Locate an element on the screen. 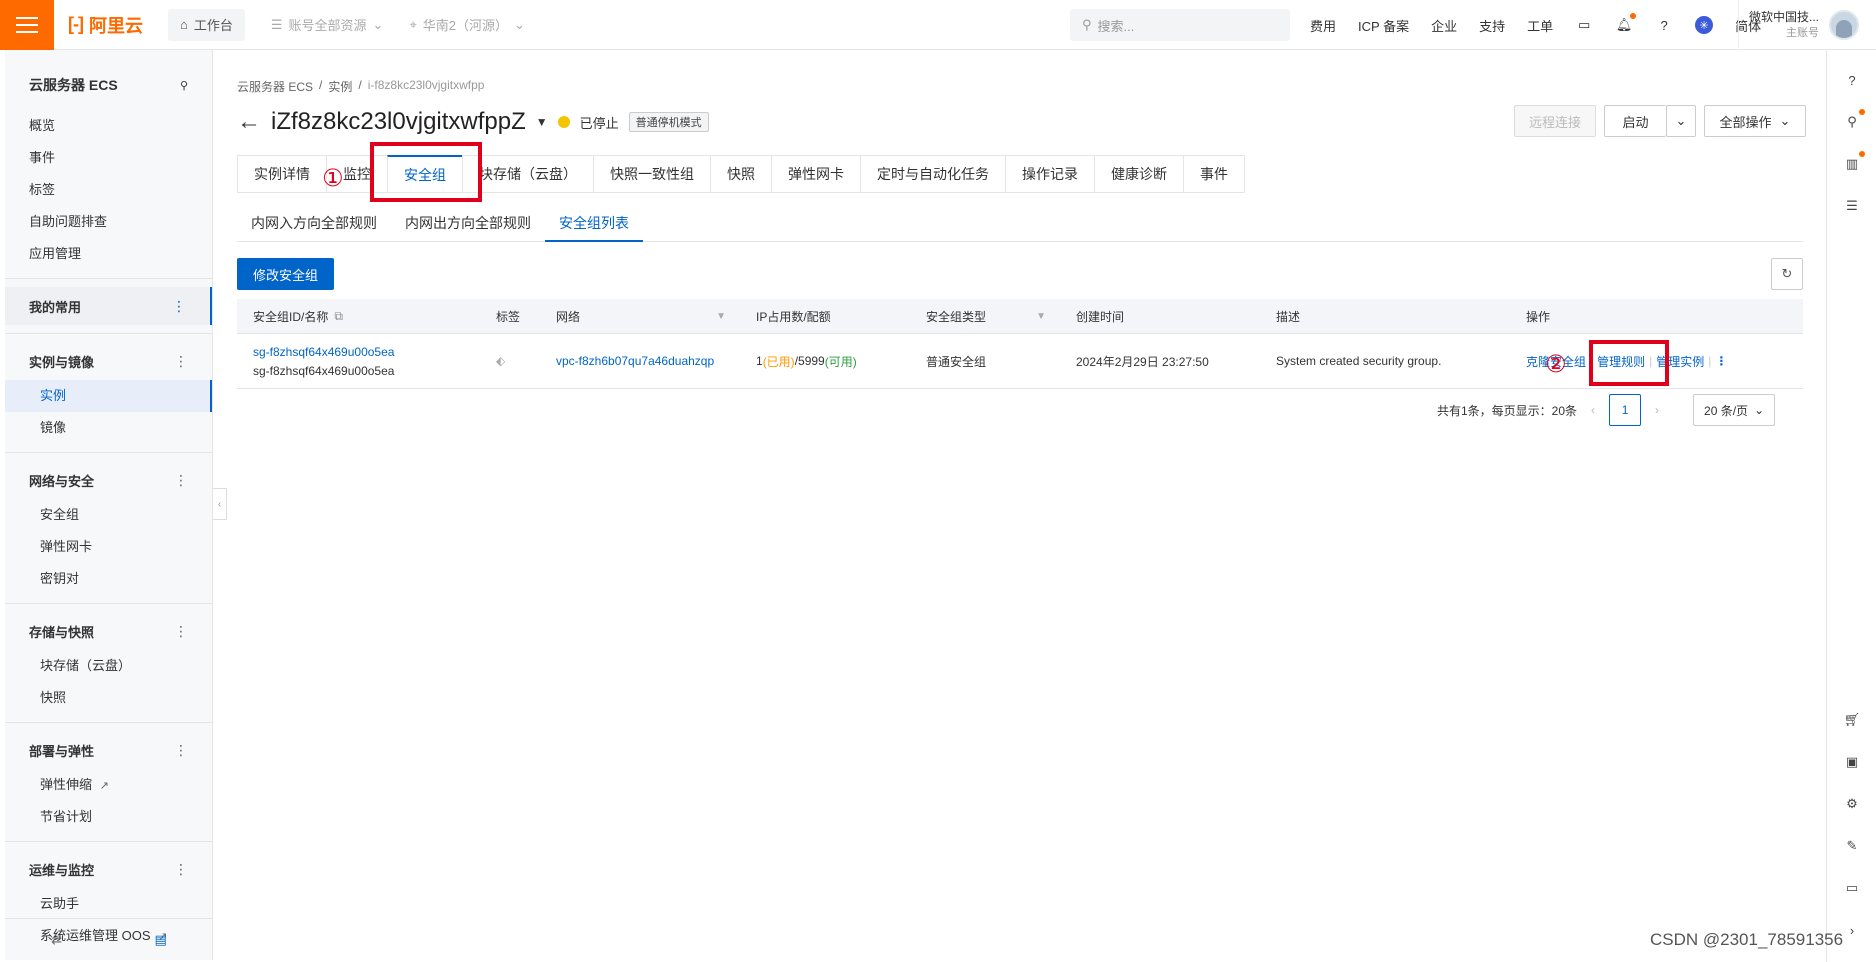 The image size is (1876, 962). refresh-icon: ↻ is located at coordinates (1787, 274).